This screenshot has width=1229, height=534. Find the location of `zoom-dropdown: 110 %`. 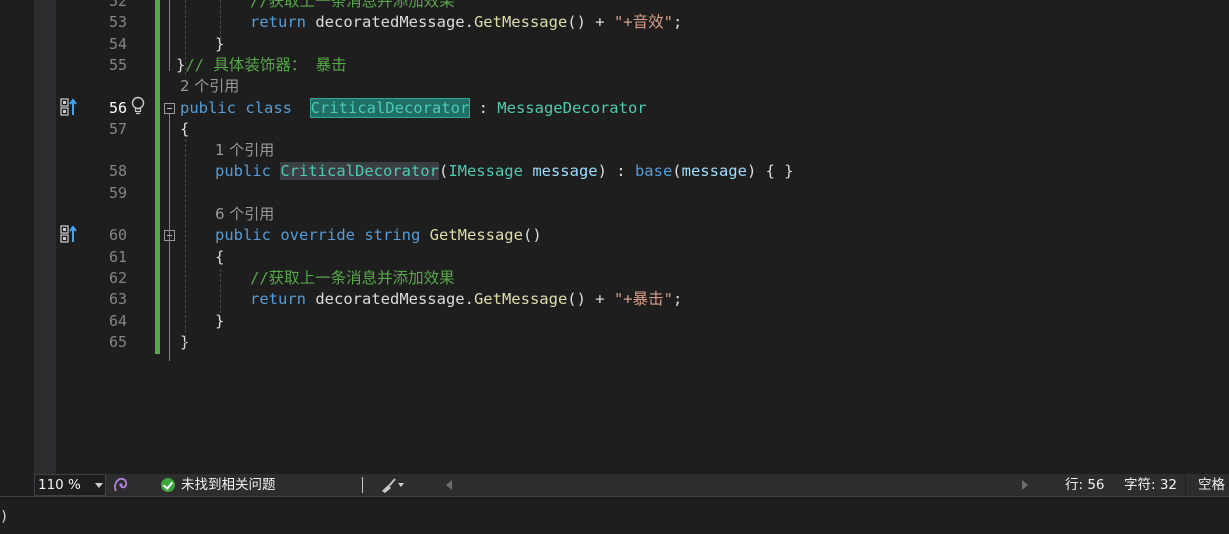

zoom-dropdown: 110 % is located at coordinates (70, 485).